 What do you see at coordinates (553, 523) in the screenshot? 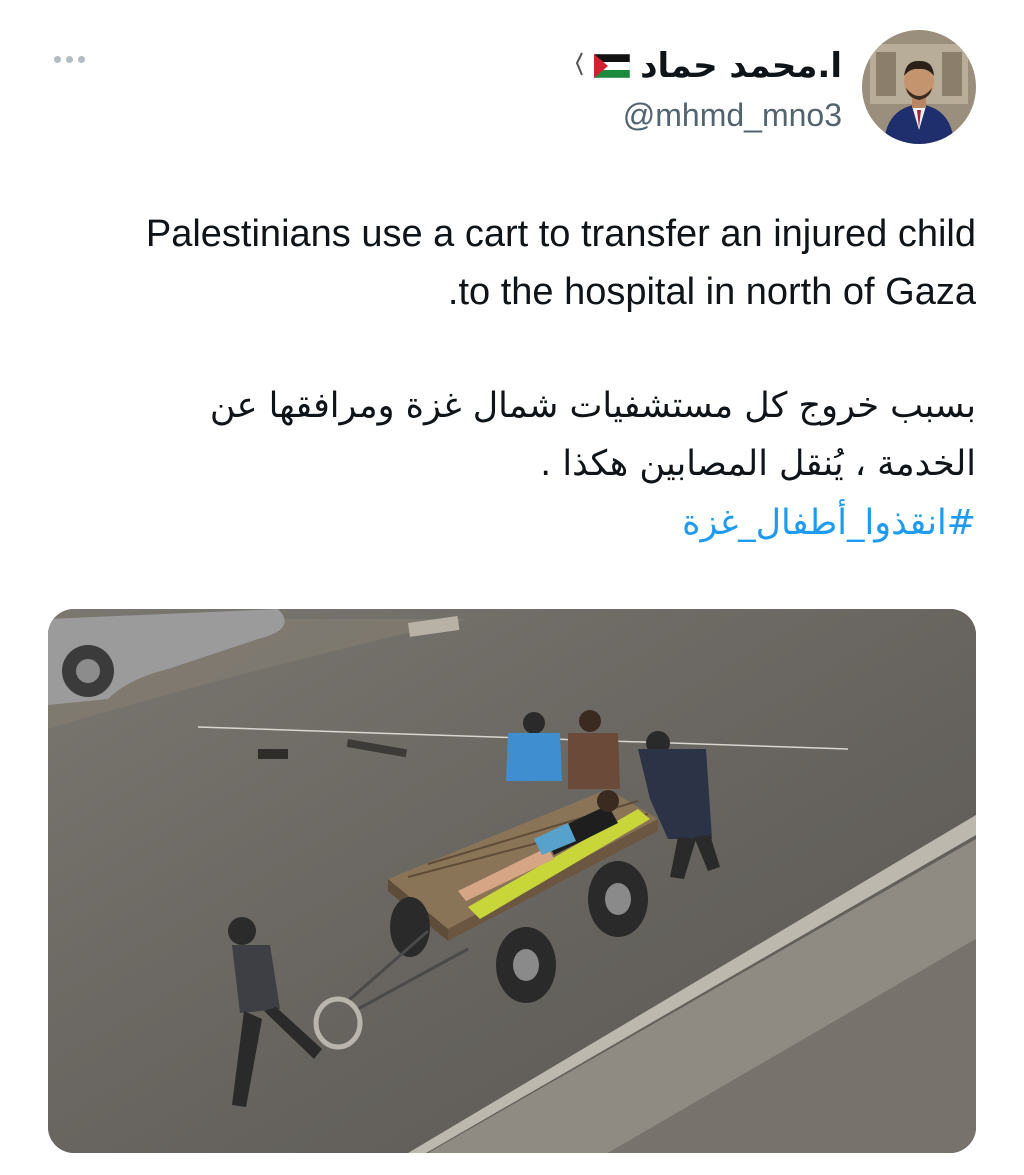
I see `hashtag-link: #انقذوا_أطفال_غزة` at bounding box center [553, 523].